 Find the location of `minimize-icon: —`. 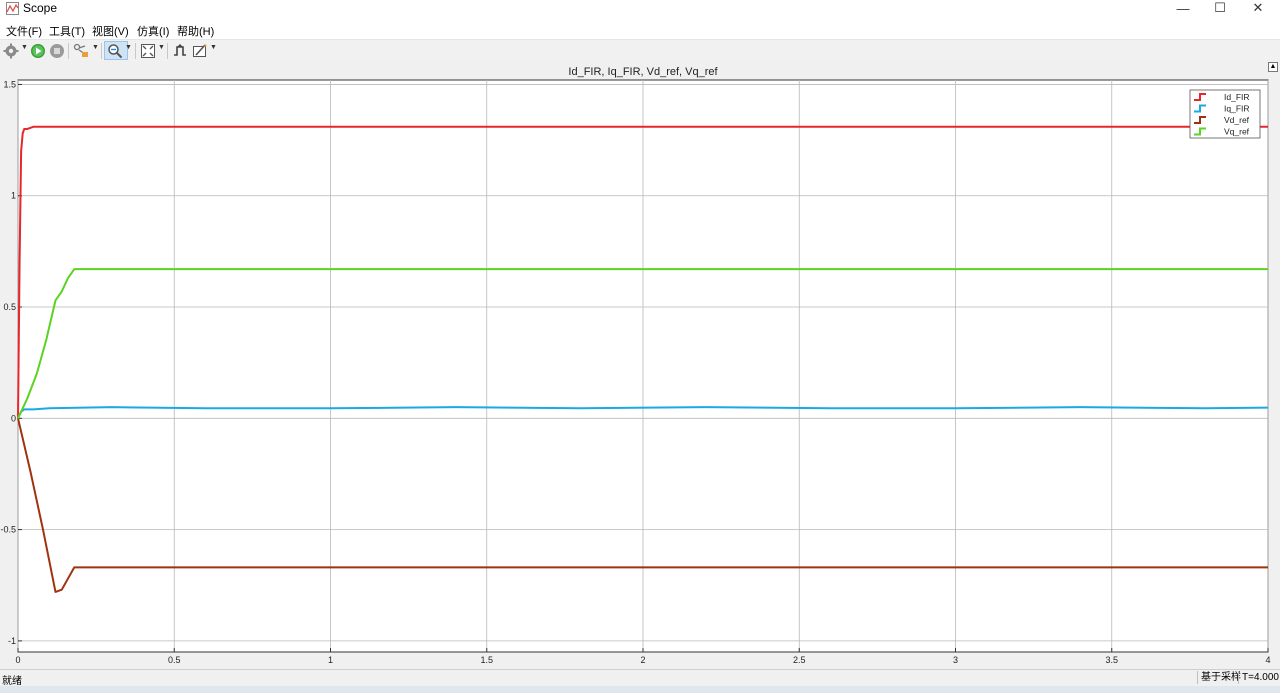

minimize-icon: — is located at coordinates (1183, 8).